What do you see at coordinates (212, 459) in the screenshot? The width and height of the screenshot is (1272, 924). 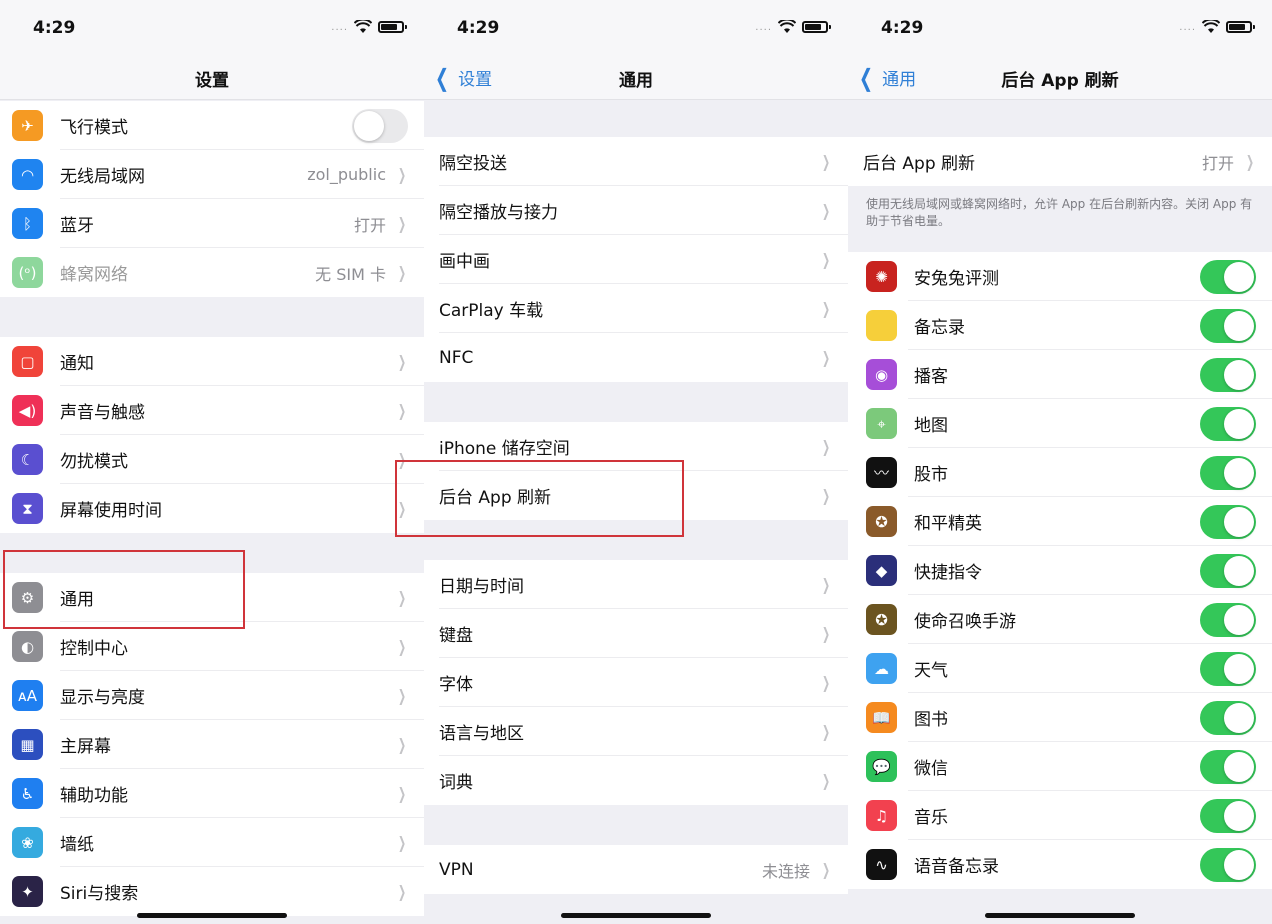 I see `settings-row-moon: ☾ 勿扰模式 ❯` at bounding box center [212, 459].